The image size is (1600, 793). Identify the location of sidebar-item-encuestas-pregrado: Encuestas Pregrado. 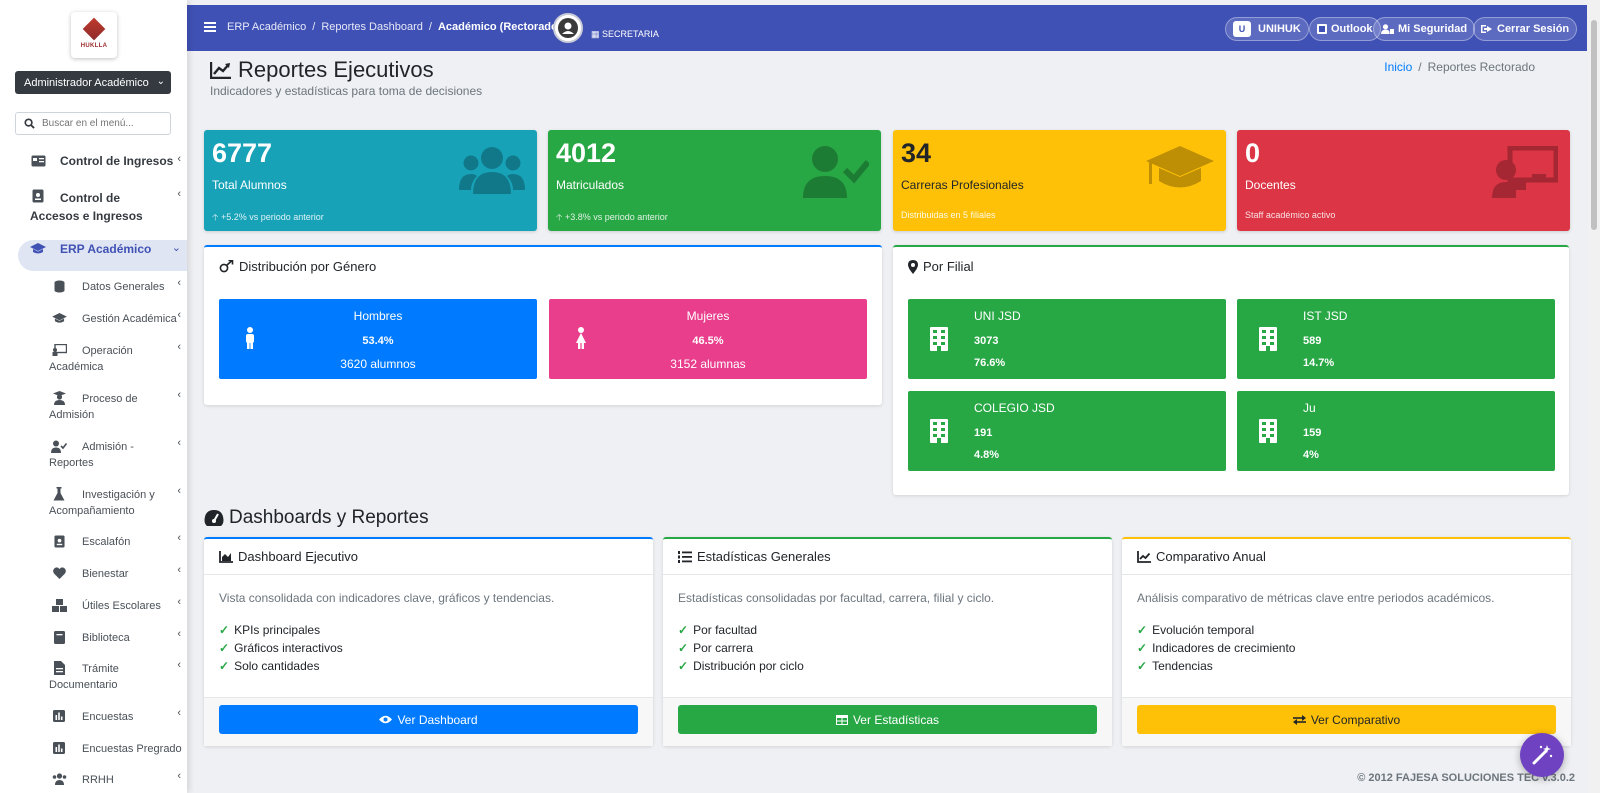
(93, 749).